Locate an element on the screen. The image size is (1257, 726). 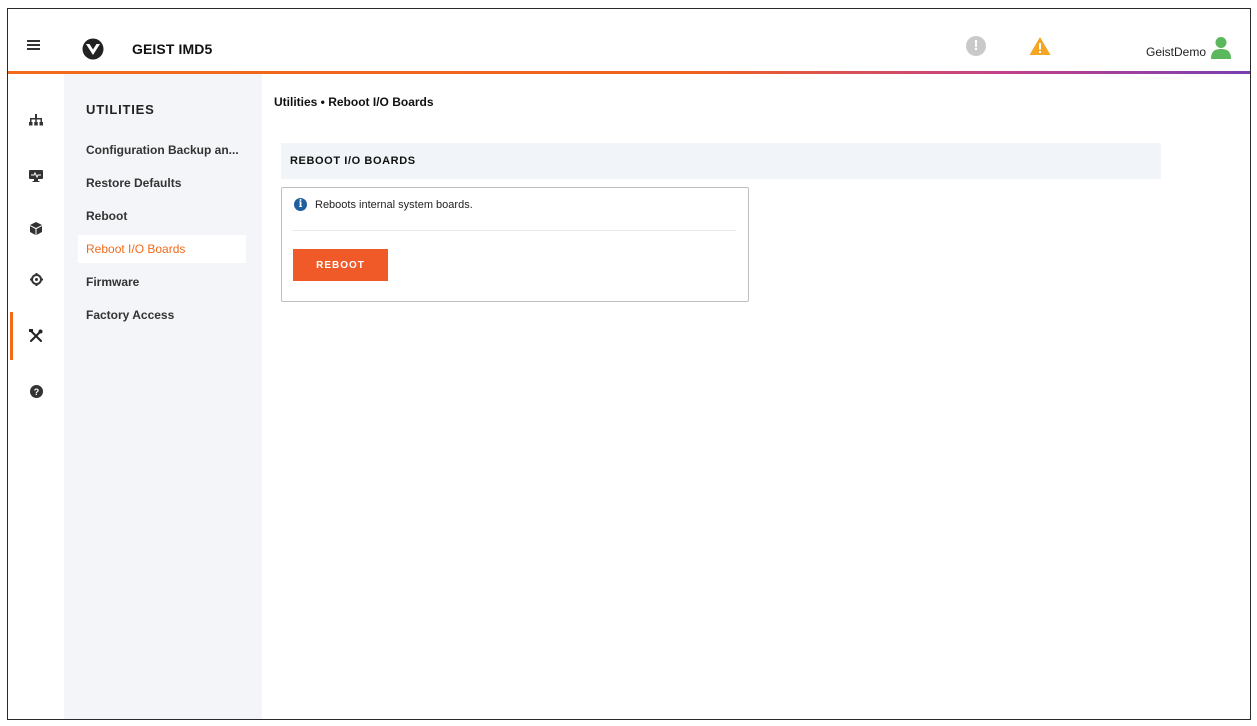
settings-gear-icon is located at coordinates (36, 279).